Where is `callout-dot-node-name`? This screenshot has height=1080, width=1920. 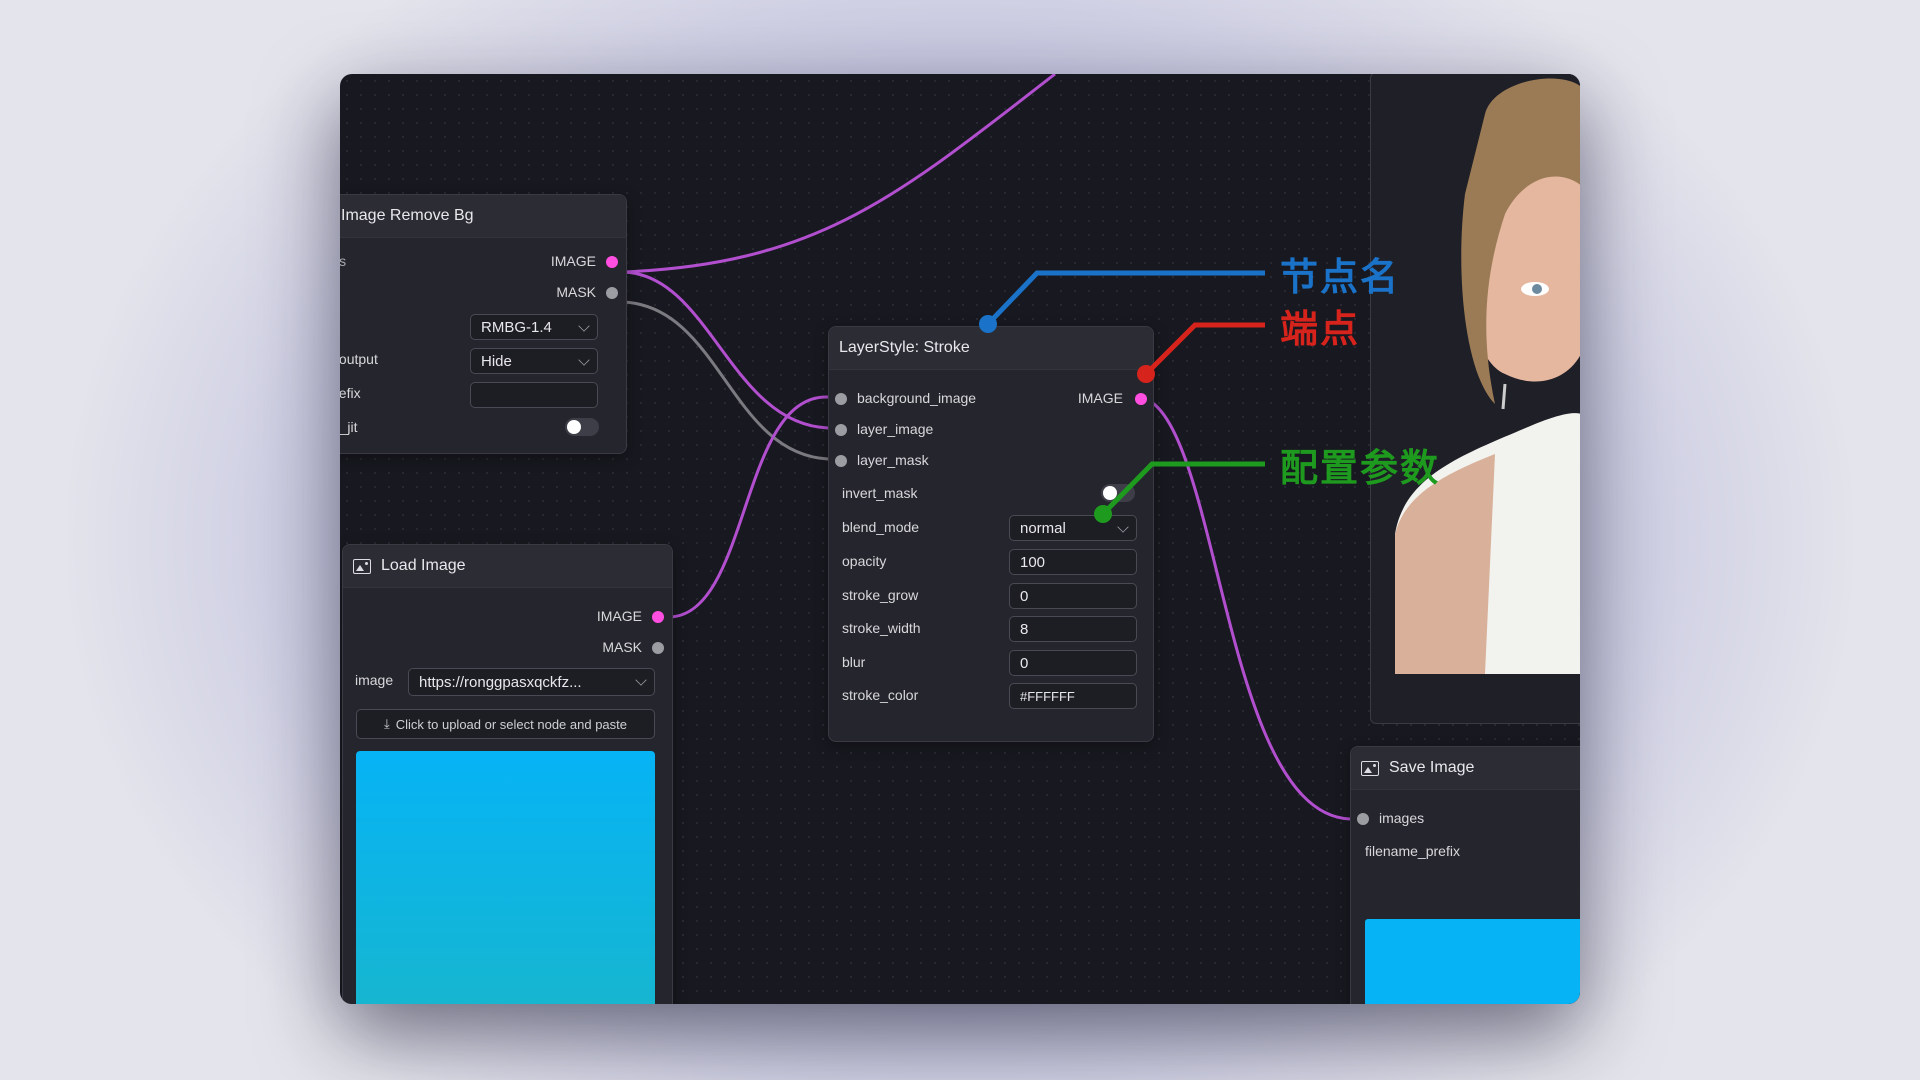 callout-dot-node-name is located at coordinates (988, 324).